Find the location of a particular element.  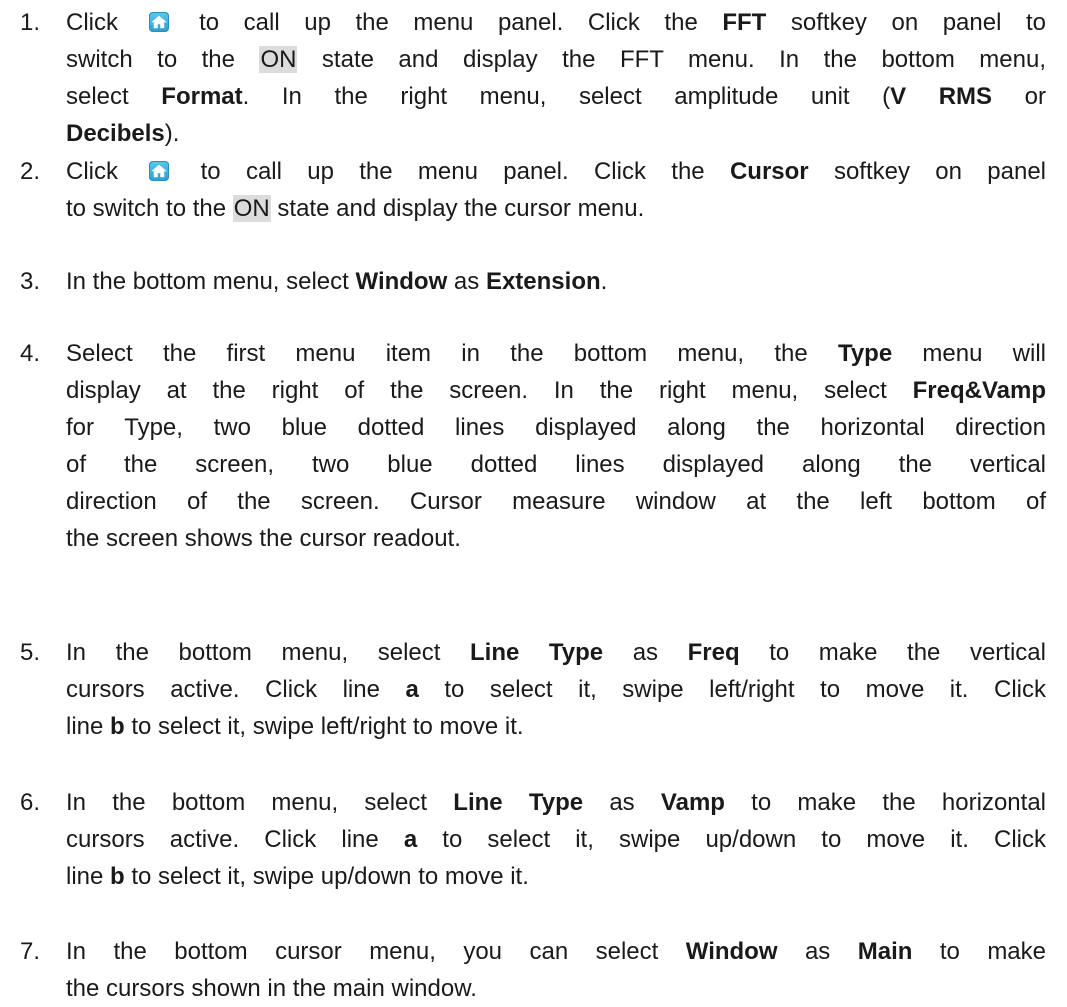

bold-term: Type is located at coordinates (865, 353).